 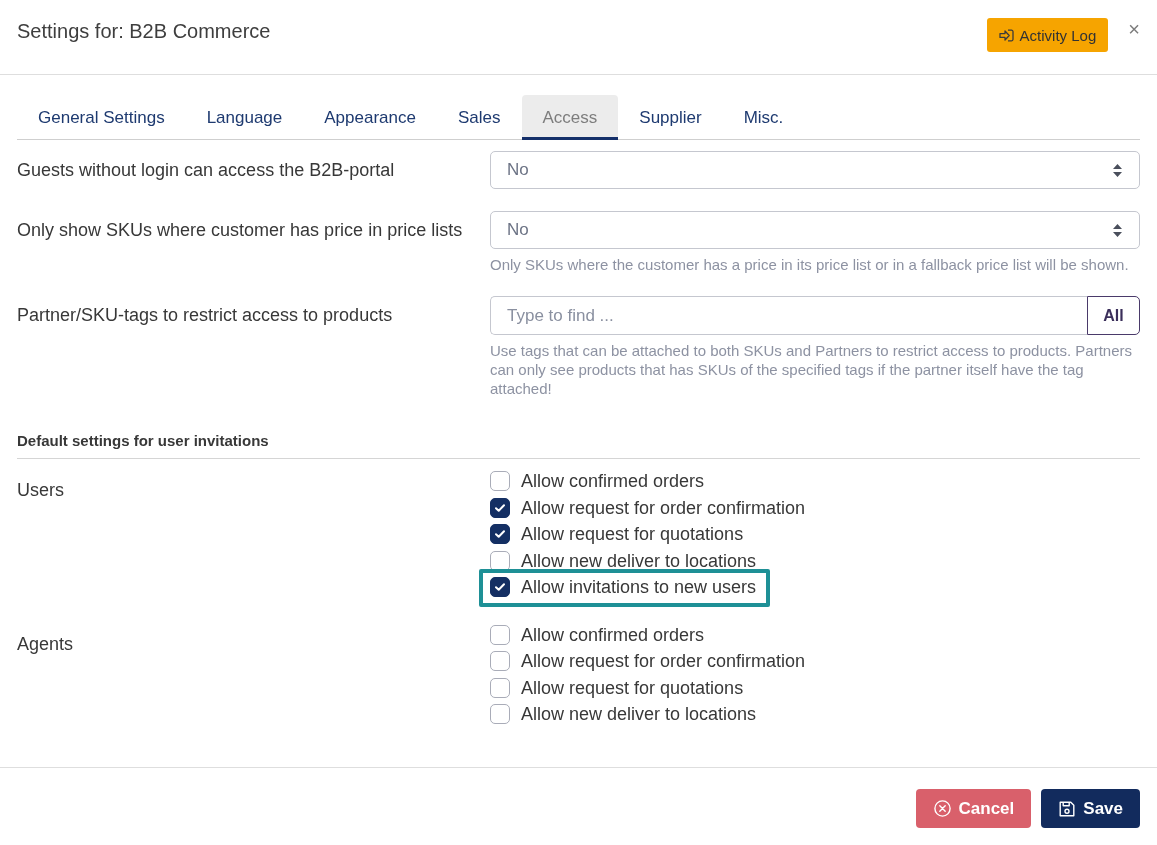 I want to click on tab: Appearance, so click(x=370, y=117).